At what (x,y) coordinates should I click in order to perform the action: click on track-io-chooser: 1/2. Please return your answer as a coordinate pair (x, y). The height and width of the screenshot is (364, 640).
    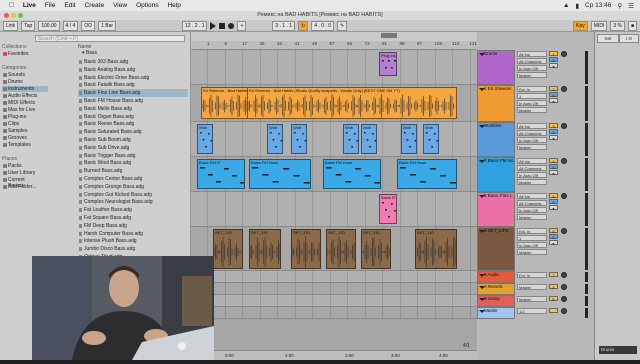
    Looking at the image, I should click on (532, 311).